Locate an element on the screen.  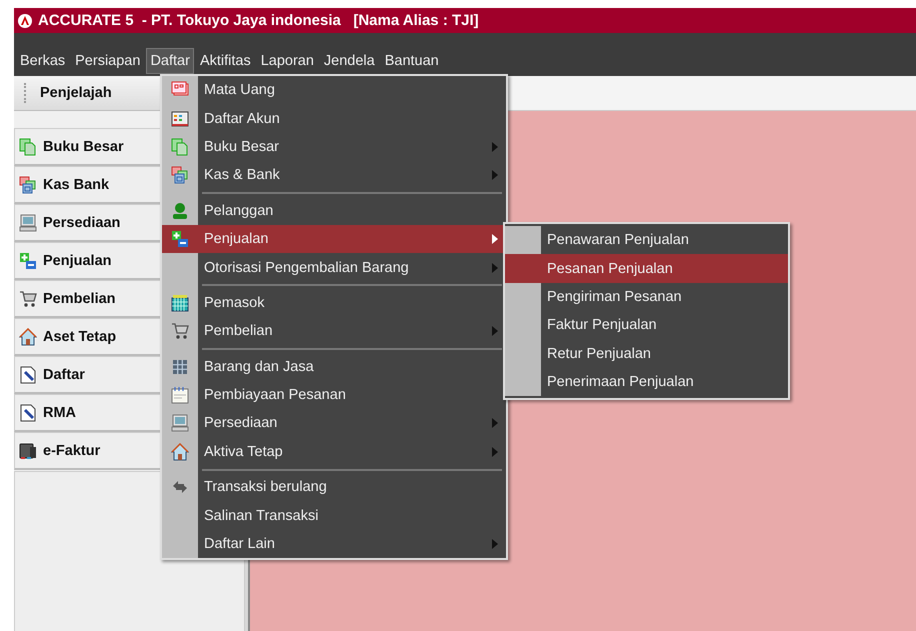
menu-bar-item: Aktifitas is located at coordinates (225, 61).